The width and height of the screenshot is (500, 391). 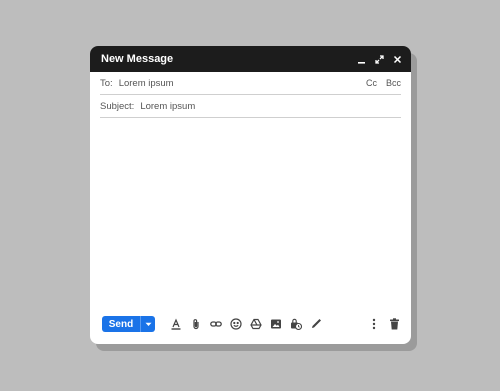 What do you see at coordinates (394, 324) in the screenshot?
I see `trash-icon` at bounding box center [394, 324].